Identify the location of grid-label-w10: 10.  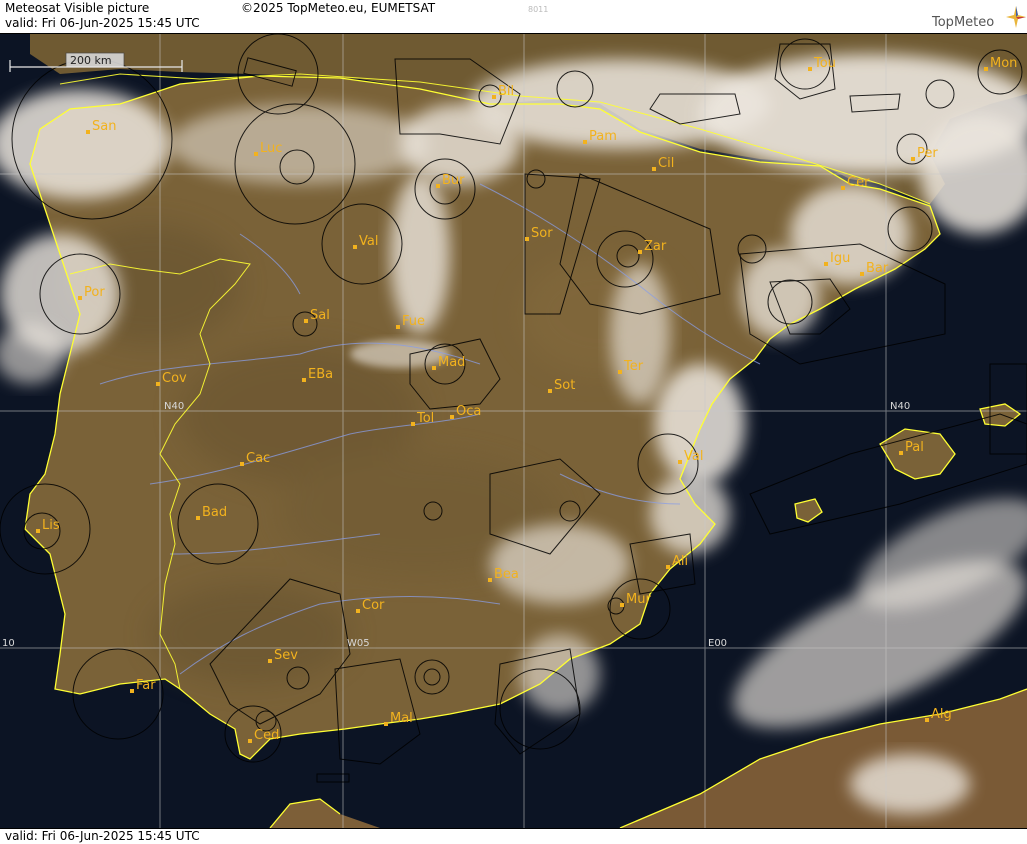
(8, 643).